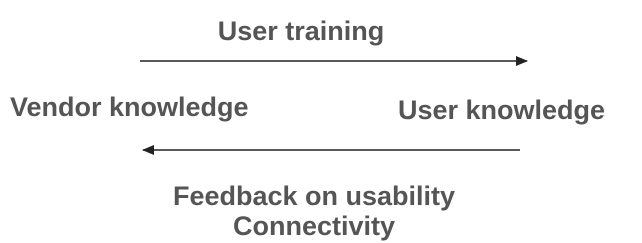 Image resolution: width=642 pixels, height=243 pixels. Describe the element at coordinates (301, 31) in the screenshot. I see `top-label-user-training: User training` at that location.